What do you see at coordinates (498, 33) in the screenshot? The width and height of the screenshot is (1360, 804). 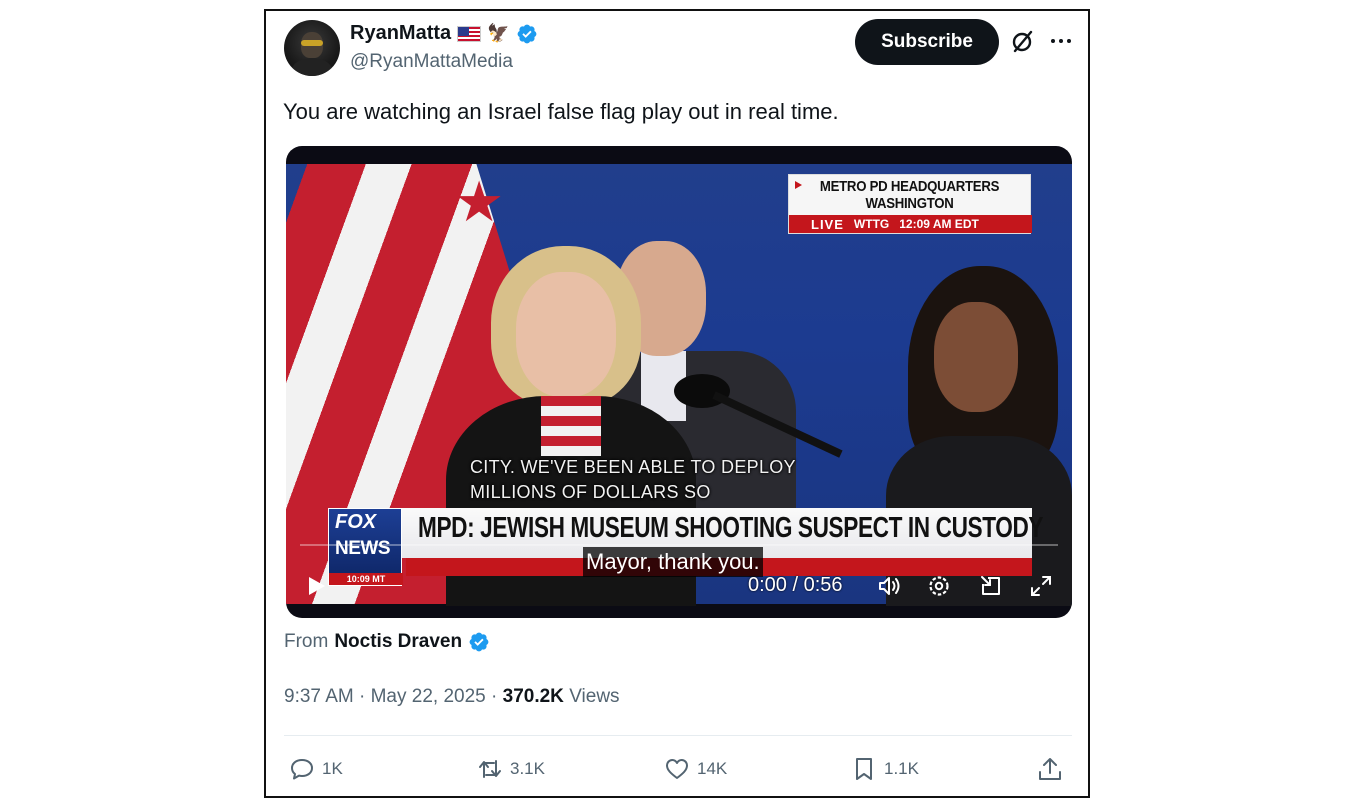 I see `eagle-icon: 🦅` at bounding box center [498, 33].